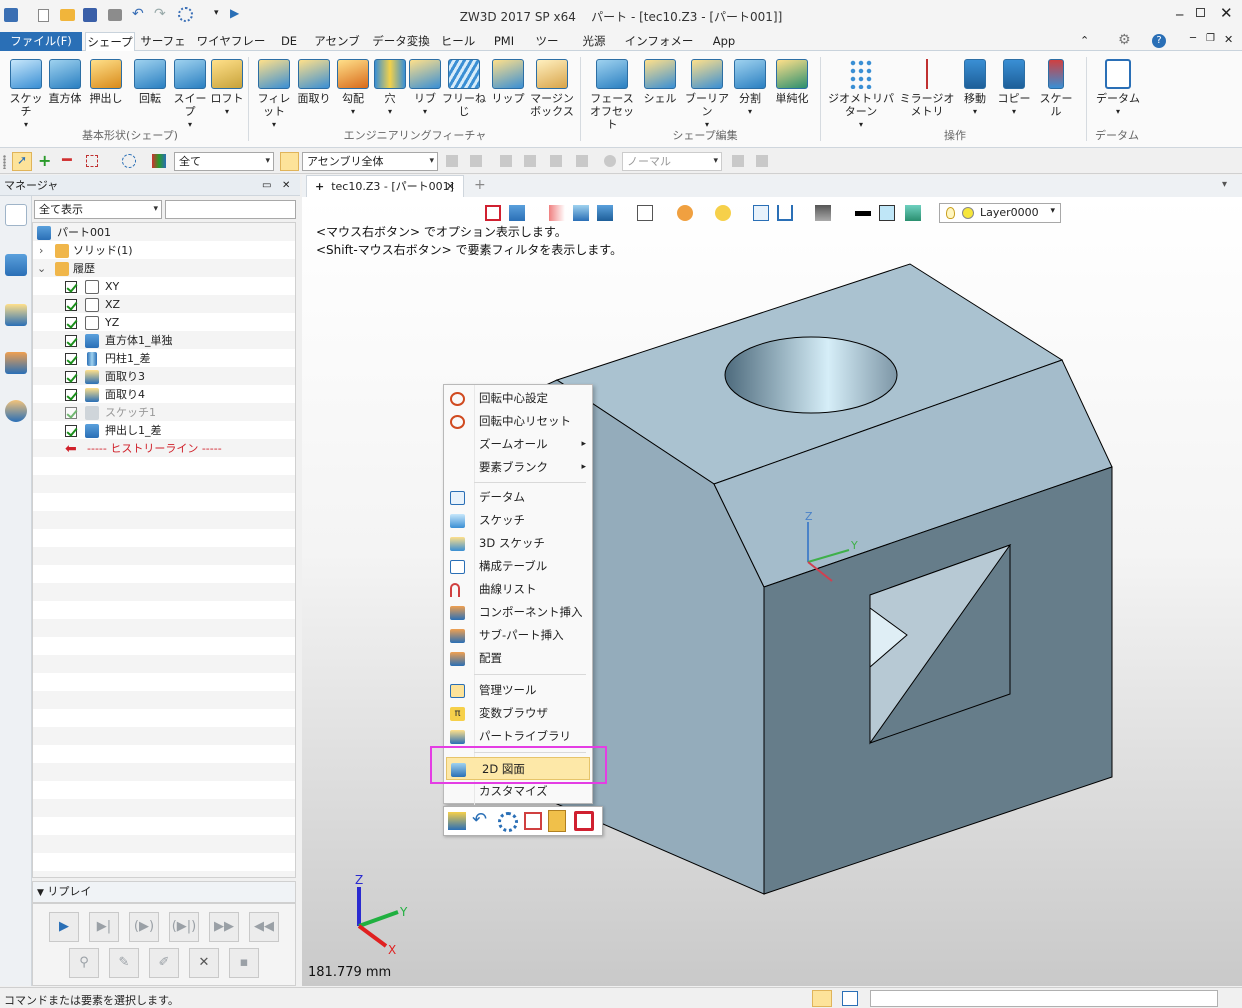 This screenshot has width=1242, height=1008. Describe the element at coordinates (175, 287) in the screenshot. I see `tree-node-xy: XY` at that location.